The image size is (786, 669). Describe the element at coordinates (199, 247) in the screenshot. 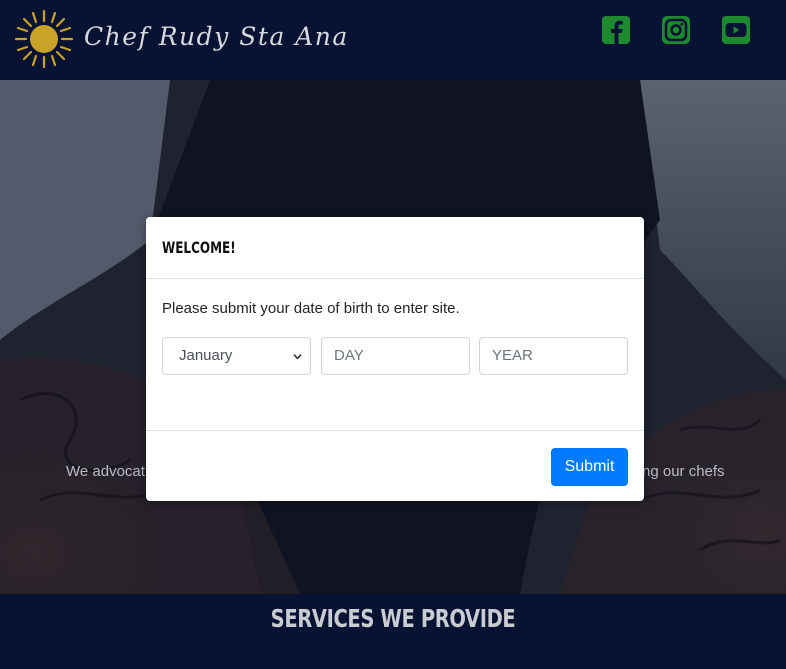

I see `modal-title: WELCOME!` at that location.